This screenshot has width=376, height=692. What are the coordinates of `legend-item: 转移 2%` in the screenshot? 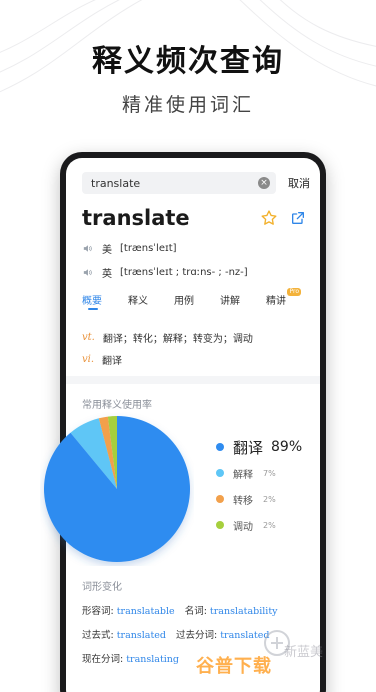 It's located at (268, 499).